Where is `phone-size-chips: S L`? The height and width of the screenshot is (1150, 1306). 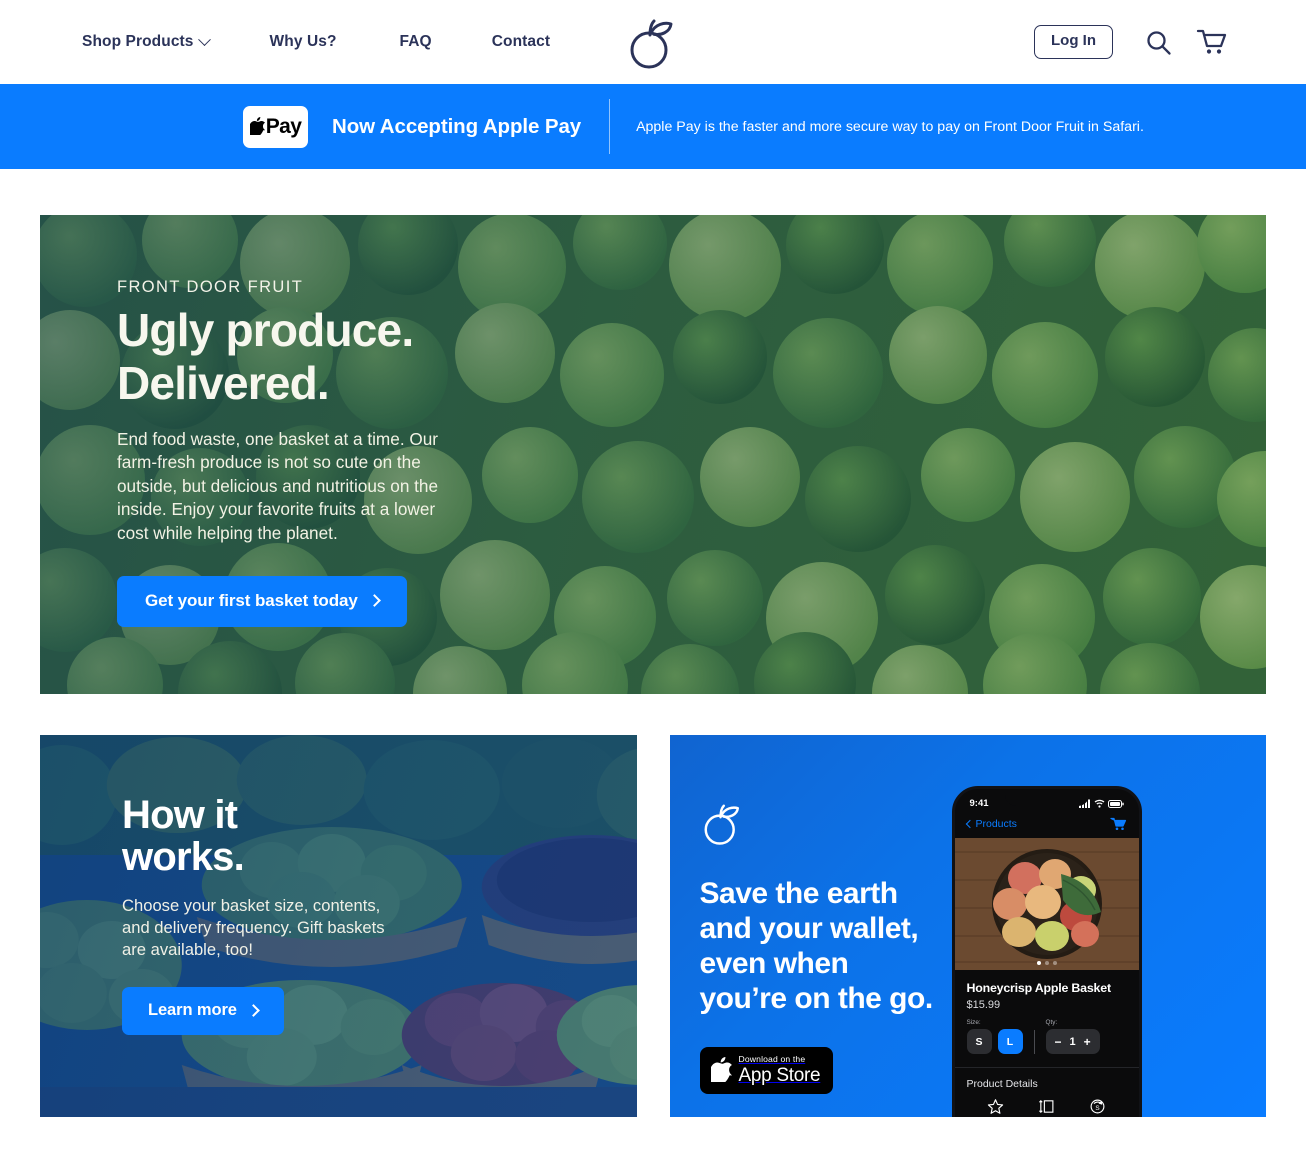 phone-size-chips: S L is located at coordinates (994, 1041).